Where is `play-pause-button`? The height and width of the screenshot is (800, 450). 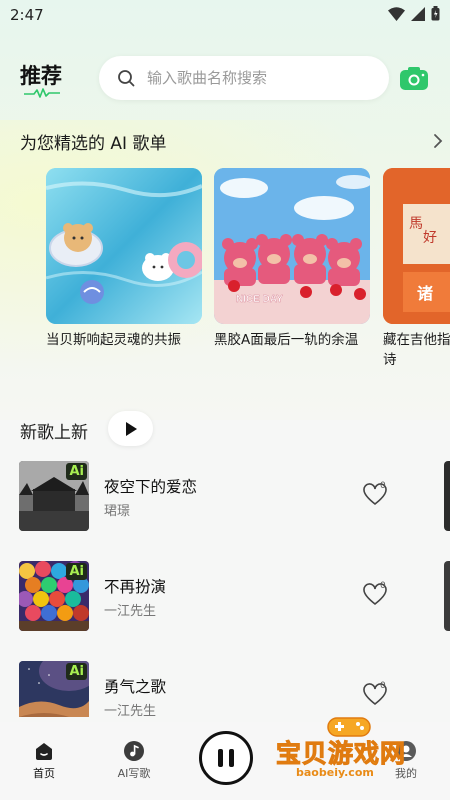 play-pause-button is located at coordinates (226, 758).